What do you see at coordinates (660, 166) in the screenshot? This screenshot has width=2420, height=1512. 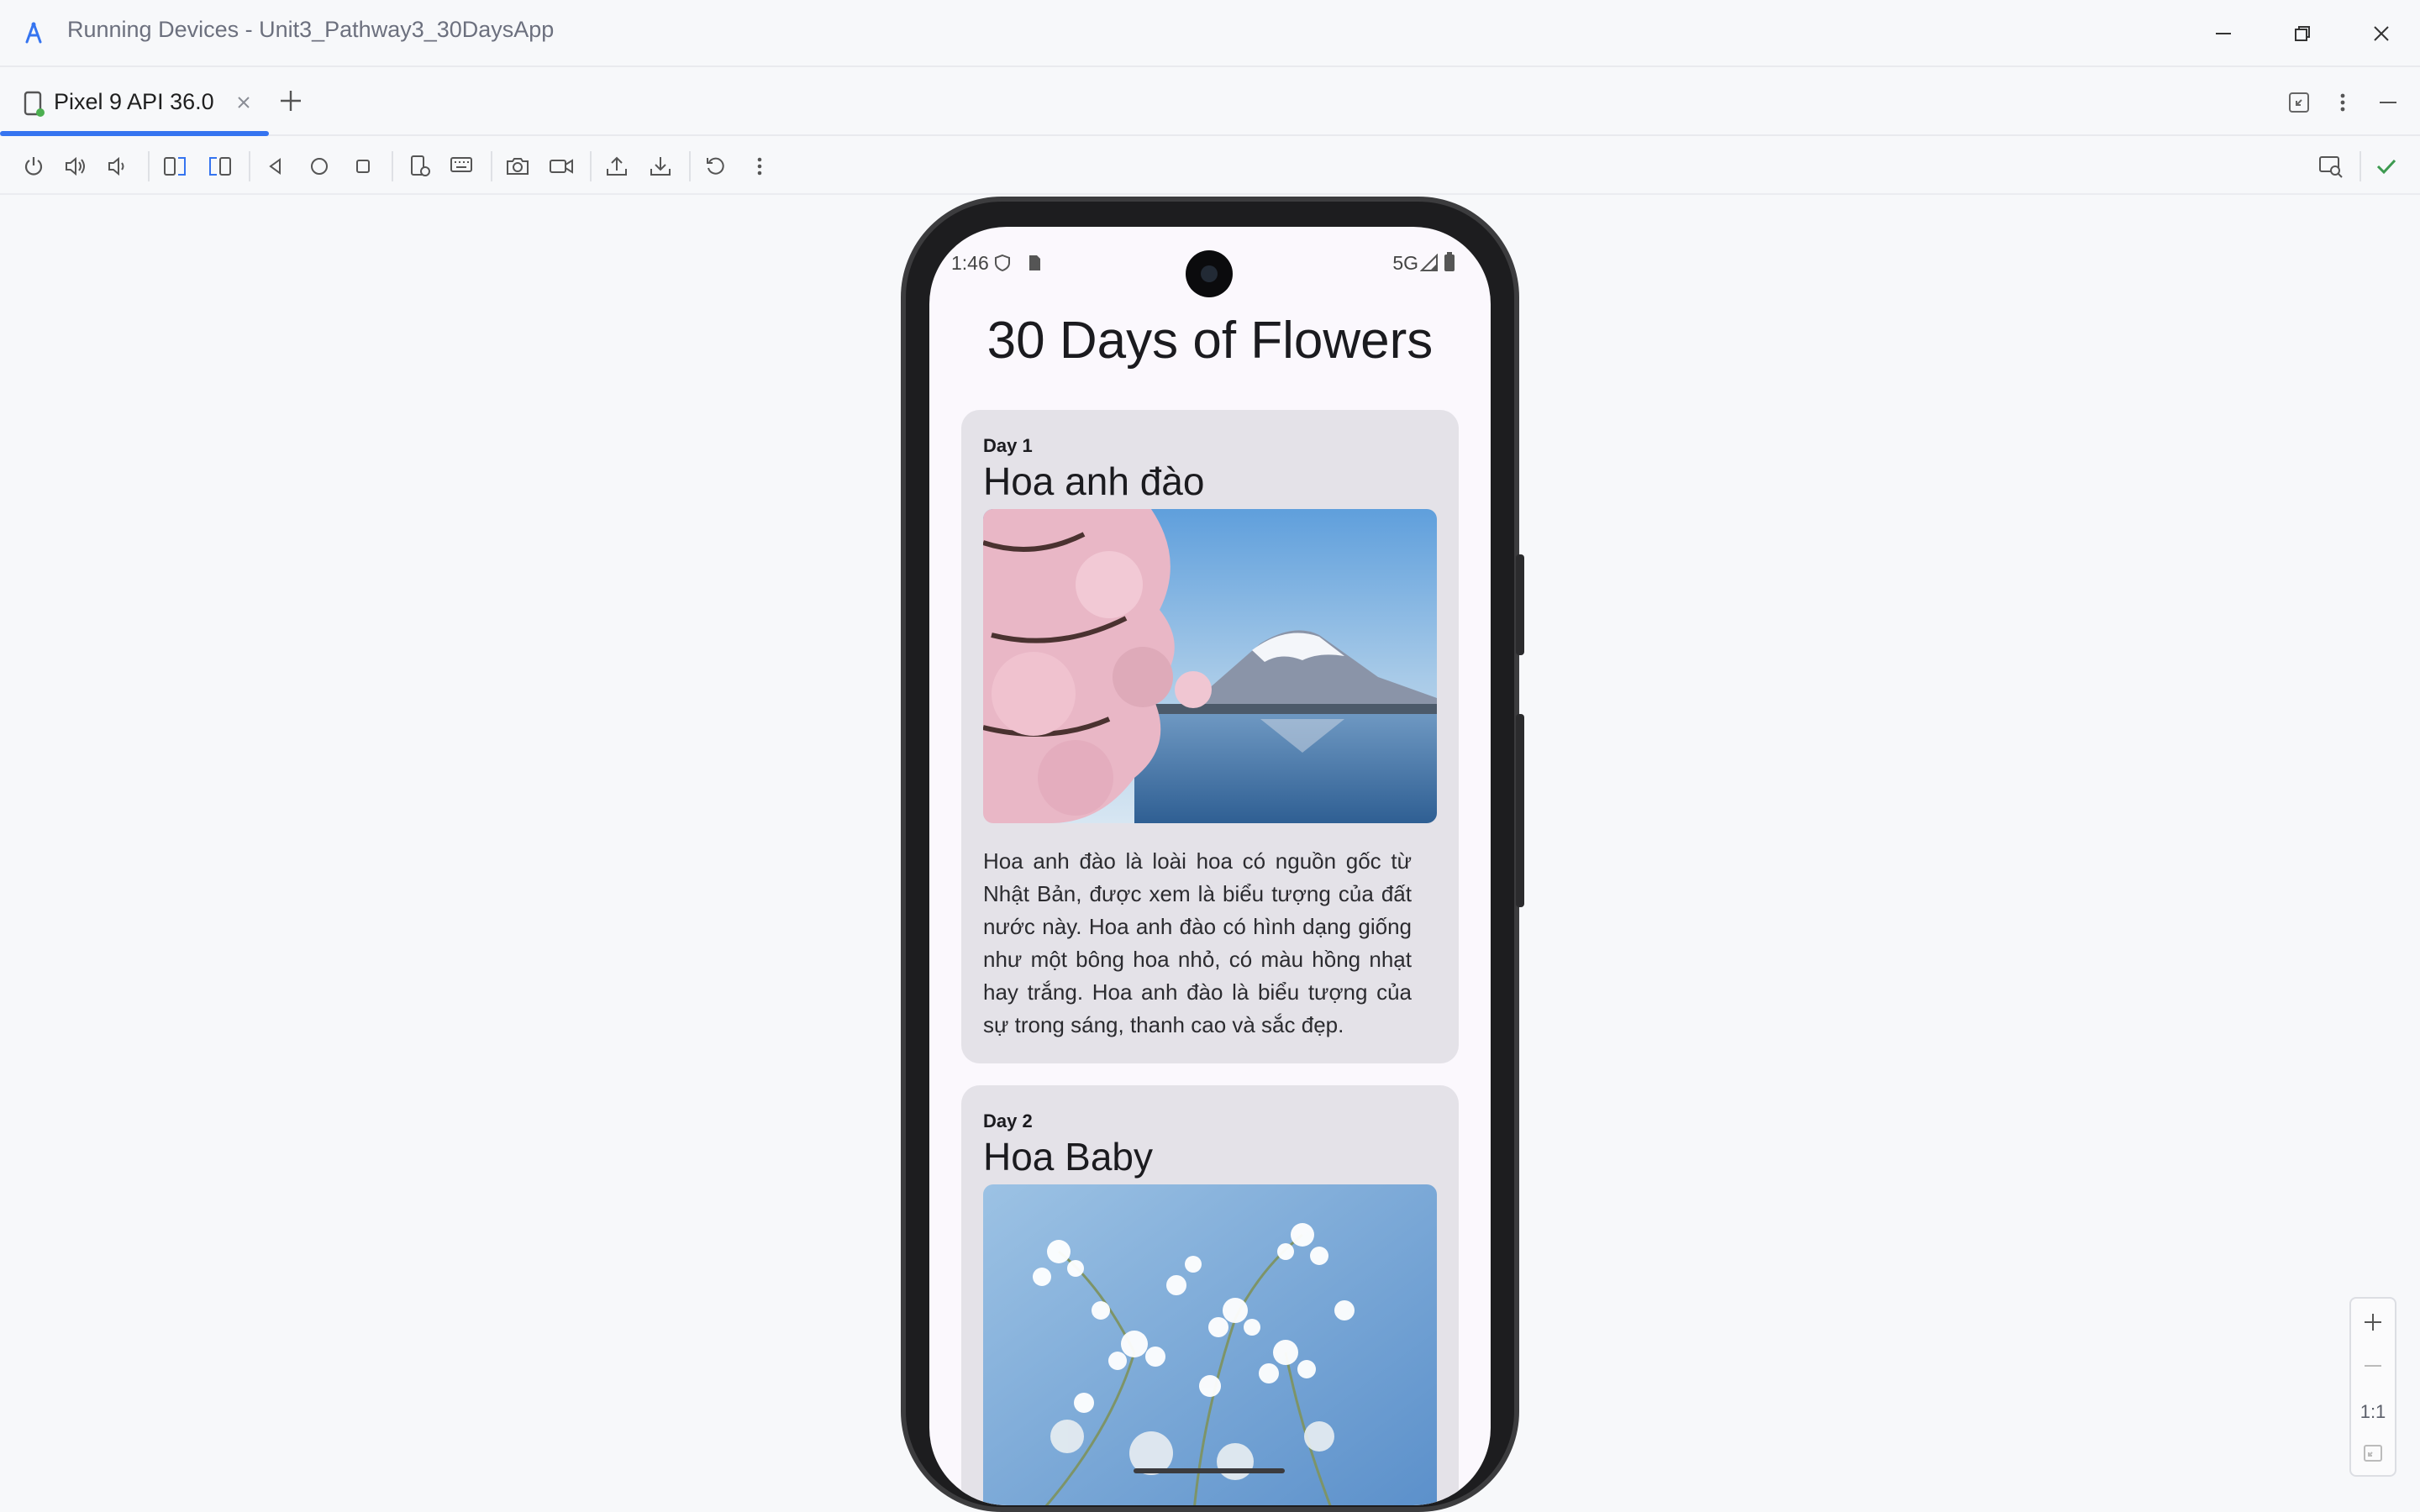 I see `download-icon` at bounding box center [660, 166].